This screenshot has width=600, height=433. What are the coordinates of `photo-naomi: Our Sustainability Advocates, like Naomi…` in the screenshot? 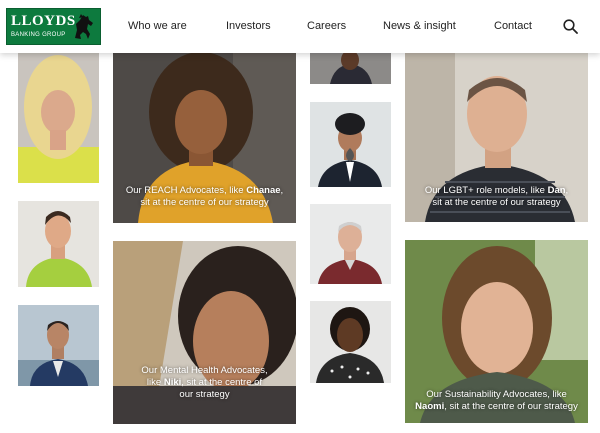 It's located at (496, 331).